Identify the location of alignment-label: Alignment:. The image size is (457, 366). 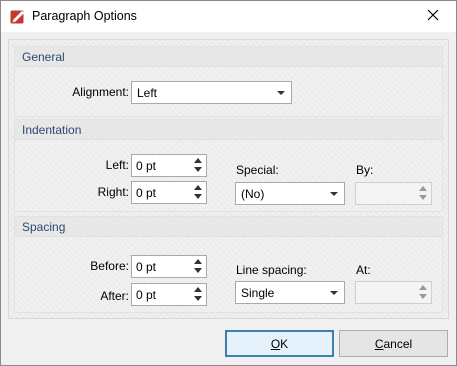
(100, 92).